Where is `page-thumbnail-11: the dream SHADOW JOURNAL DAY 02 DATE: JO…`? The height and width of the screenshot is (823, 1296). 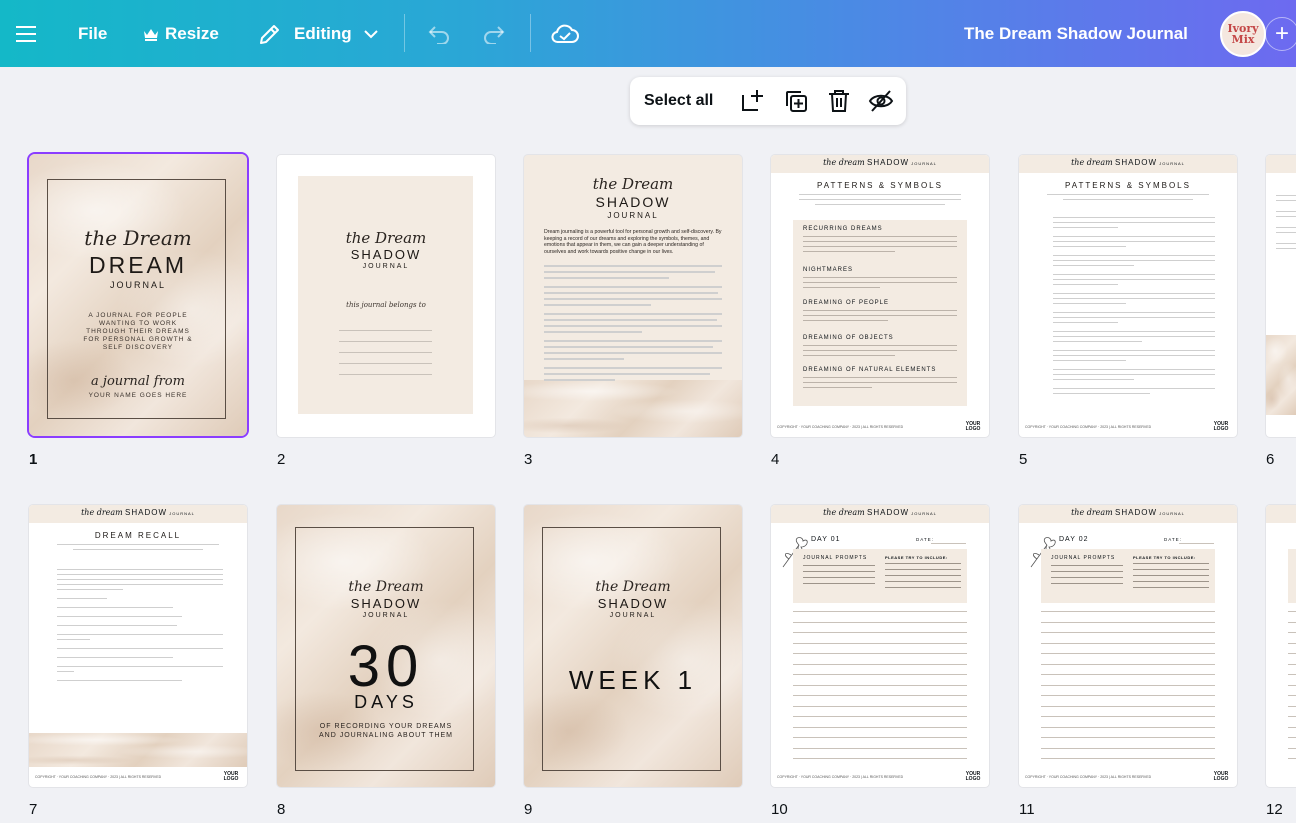
page-thumbnail-11: the dream SHADOW JOURNAL DAY 02 DATE: JO… is located at coordinates (1128, 646).